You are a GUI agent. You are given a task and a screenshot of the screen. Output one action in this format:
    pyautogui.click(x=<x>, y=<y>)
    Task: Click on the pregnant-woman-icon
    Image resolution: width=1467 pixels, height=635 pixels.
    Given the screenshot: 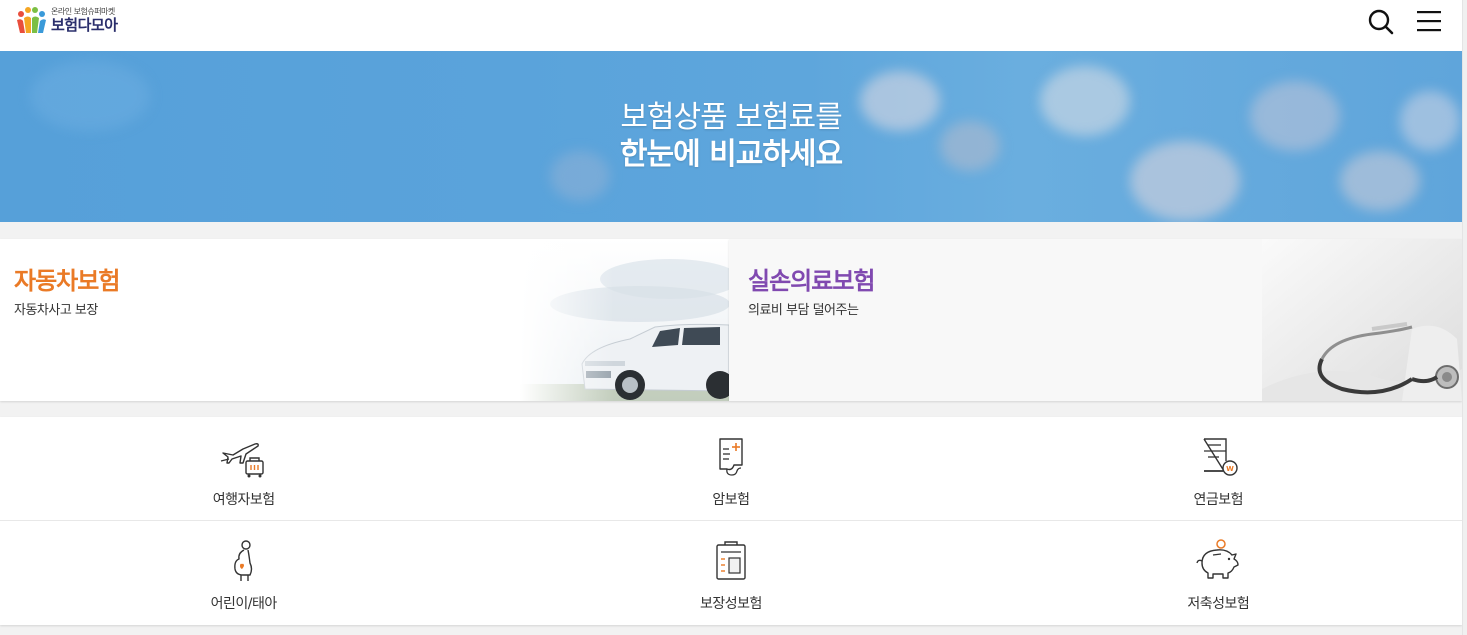 What is the action you would take?
    pyautogui.click(x=242, y=560)
    